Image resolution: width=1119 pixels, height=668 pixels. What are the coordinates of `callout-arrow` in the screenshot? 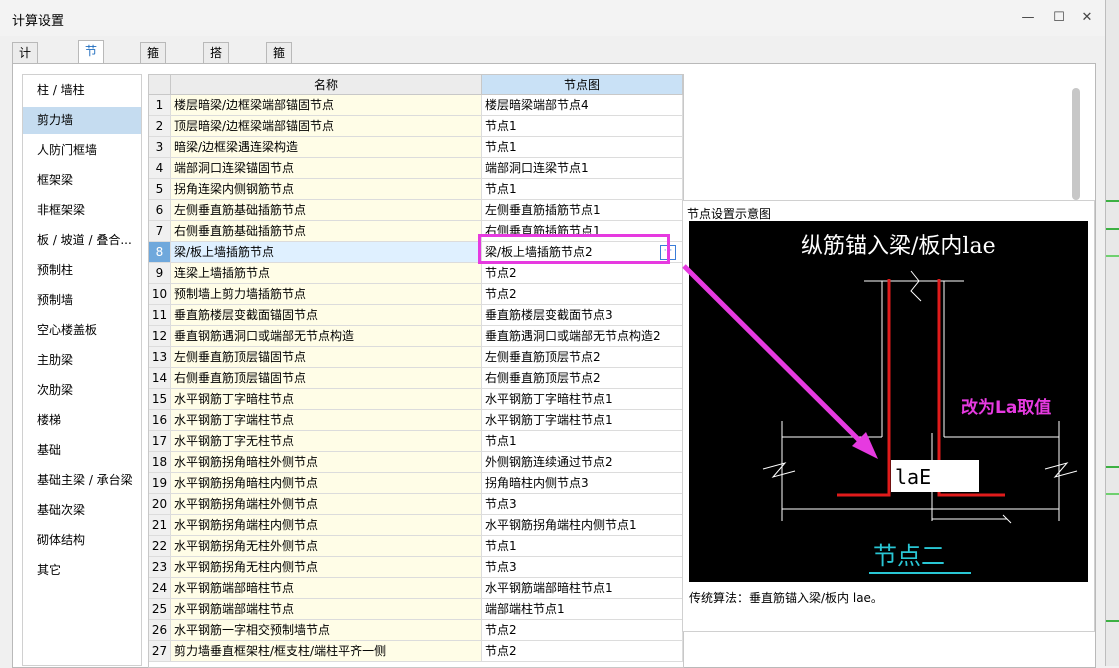 It's located at (780, 361).